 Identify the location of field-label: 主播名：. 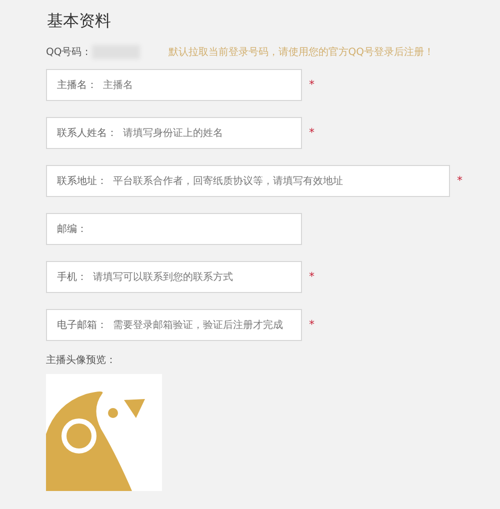
(77, 85).